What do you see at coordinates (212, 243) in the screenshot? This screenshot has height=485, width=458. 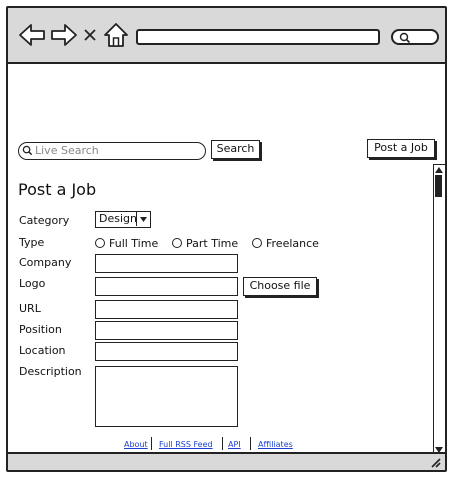 I see `radio-label: Part Time` at bounding box center [212, 243].